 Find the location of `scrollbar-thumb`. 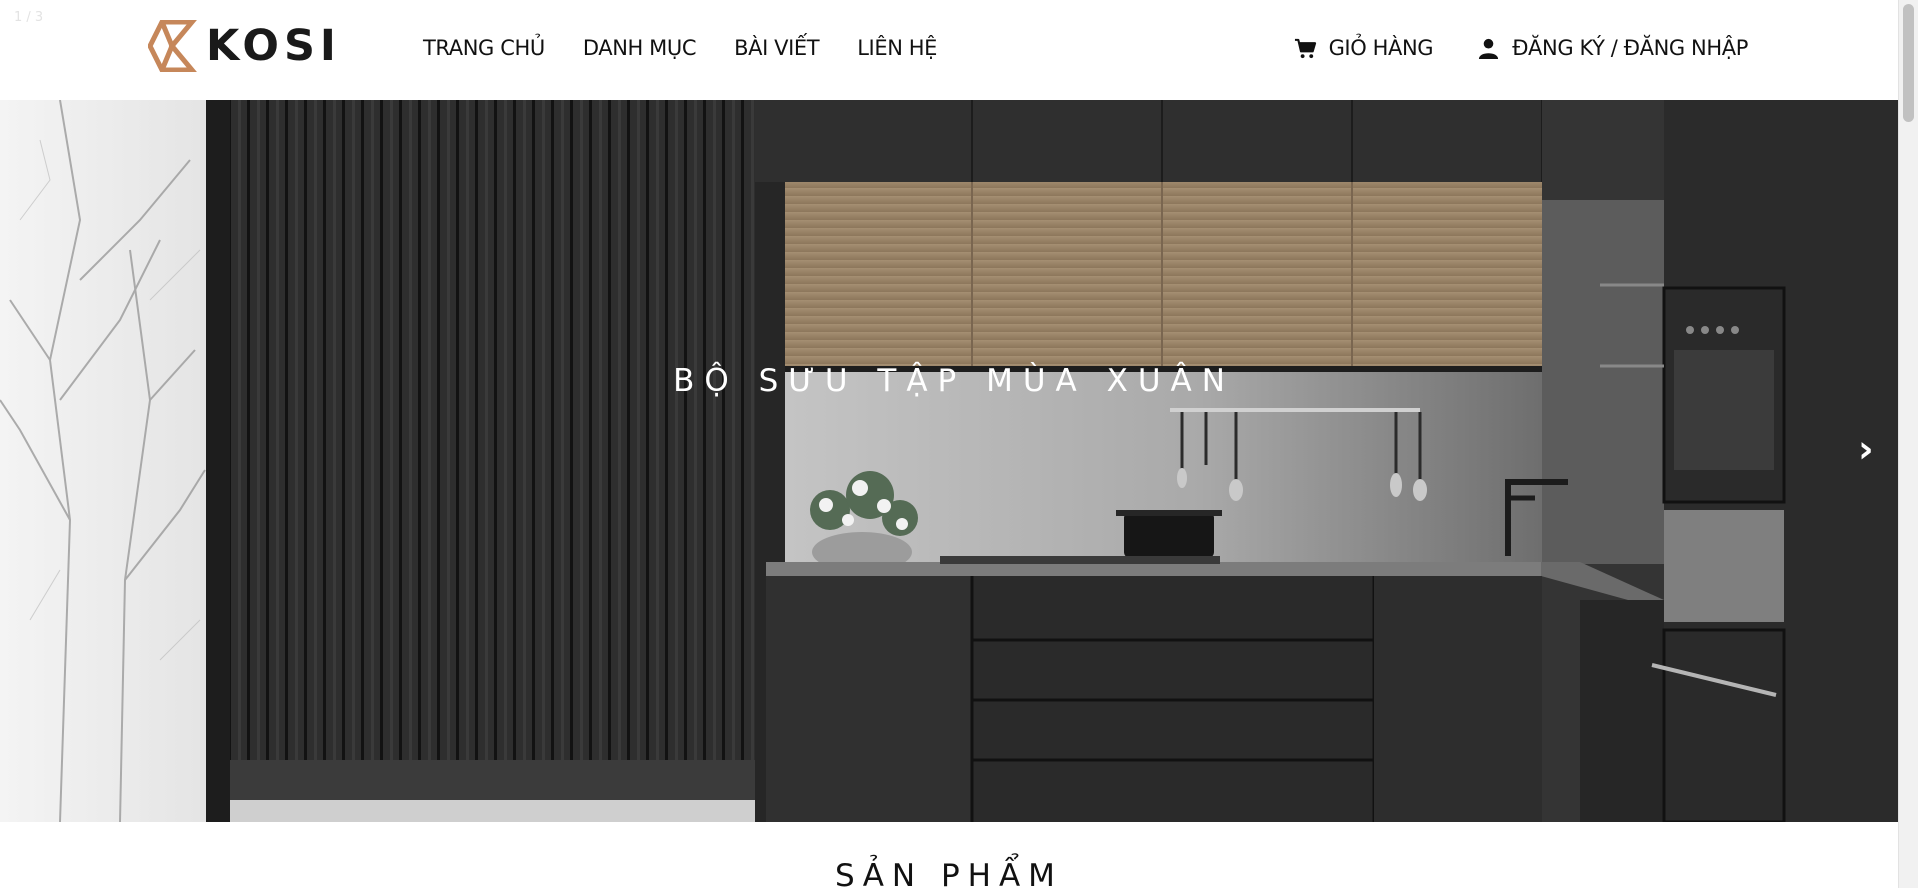

scrollbar-thumb is located at coordinates (1908, 63).